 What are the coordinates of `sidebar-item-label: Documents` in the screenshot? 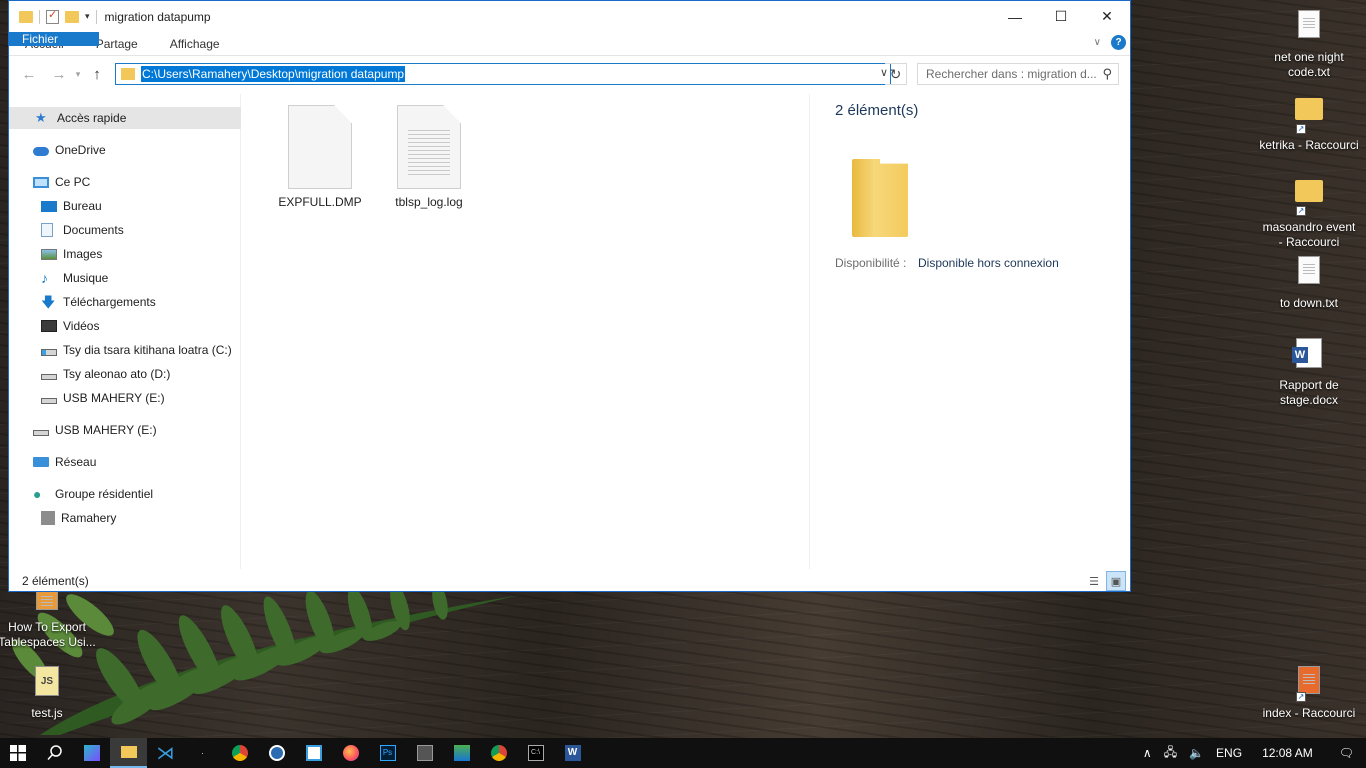 It's located at (93, 230).